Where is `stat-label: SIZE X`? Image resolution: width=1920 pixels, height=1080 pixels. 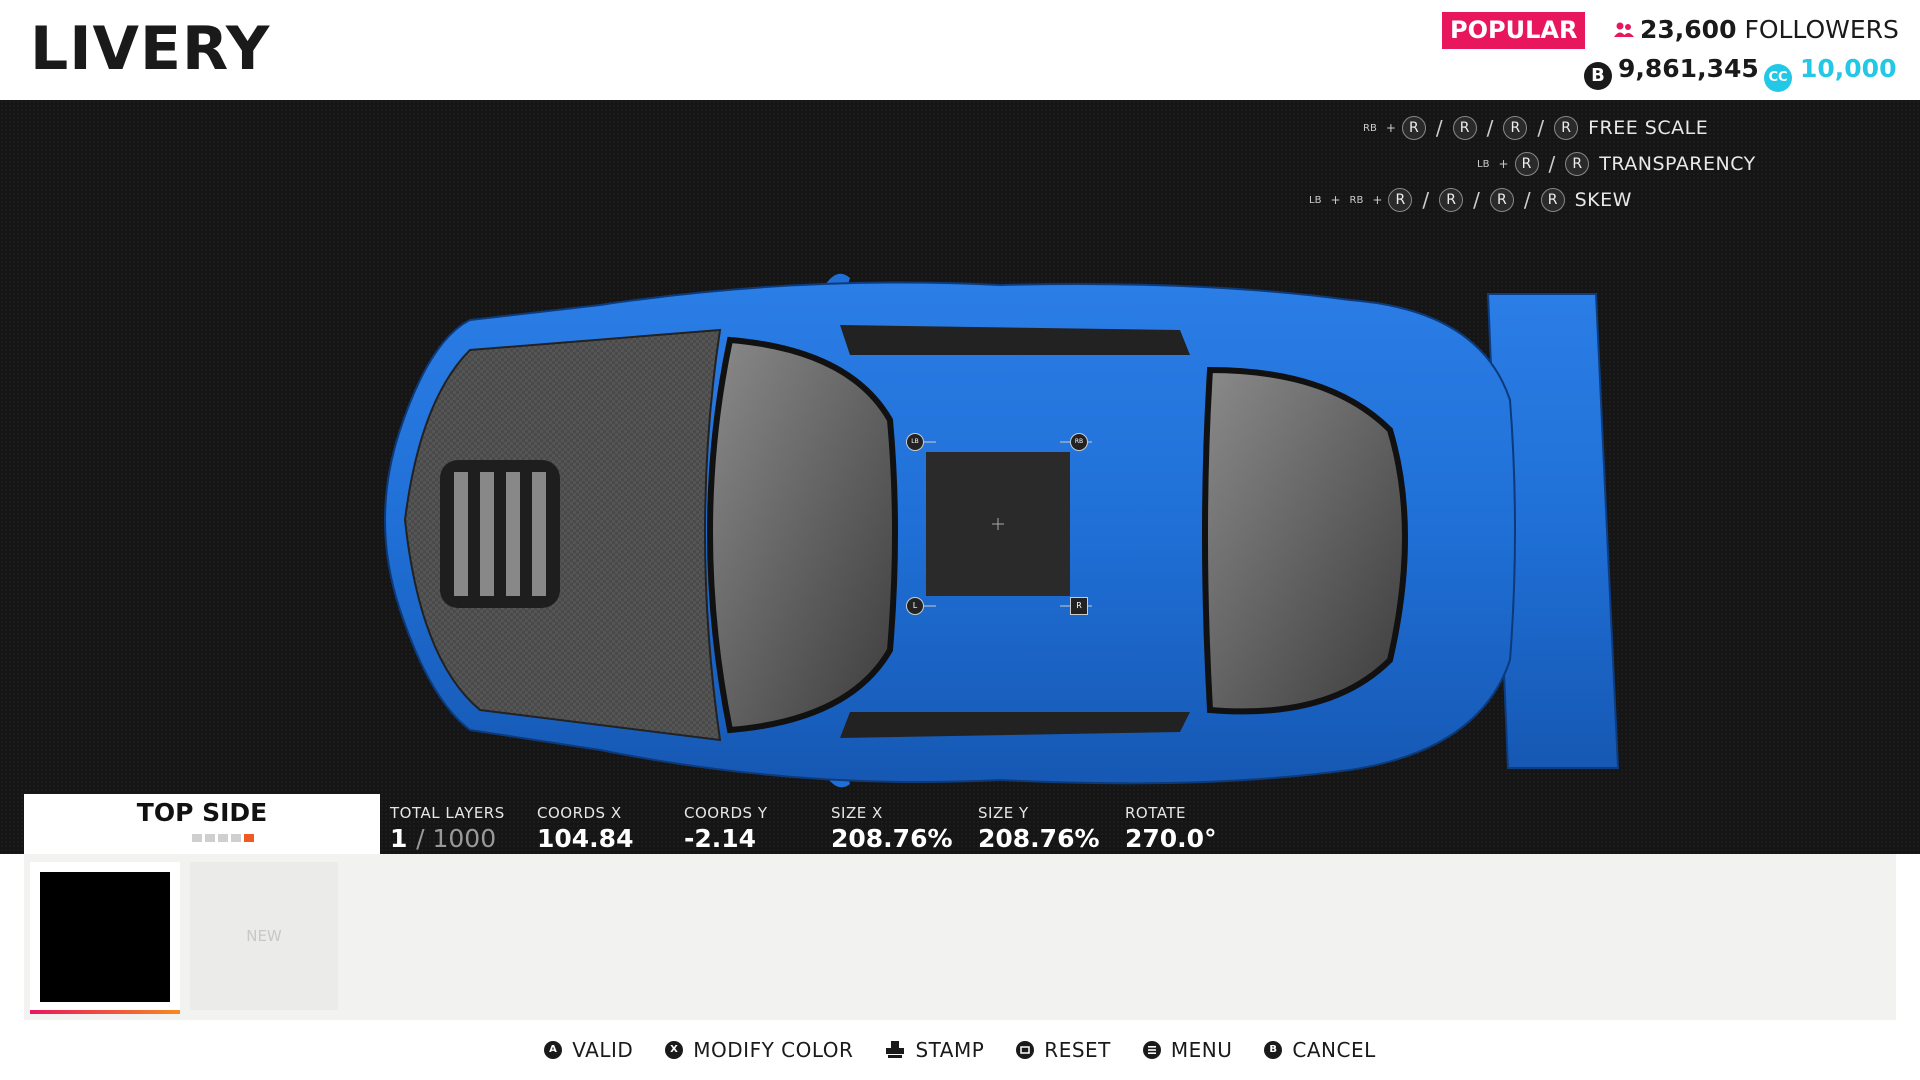
stat-label: SIZE X is located at coordinates (857, 813).